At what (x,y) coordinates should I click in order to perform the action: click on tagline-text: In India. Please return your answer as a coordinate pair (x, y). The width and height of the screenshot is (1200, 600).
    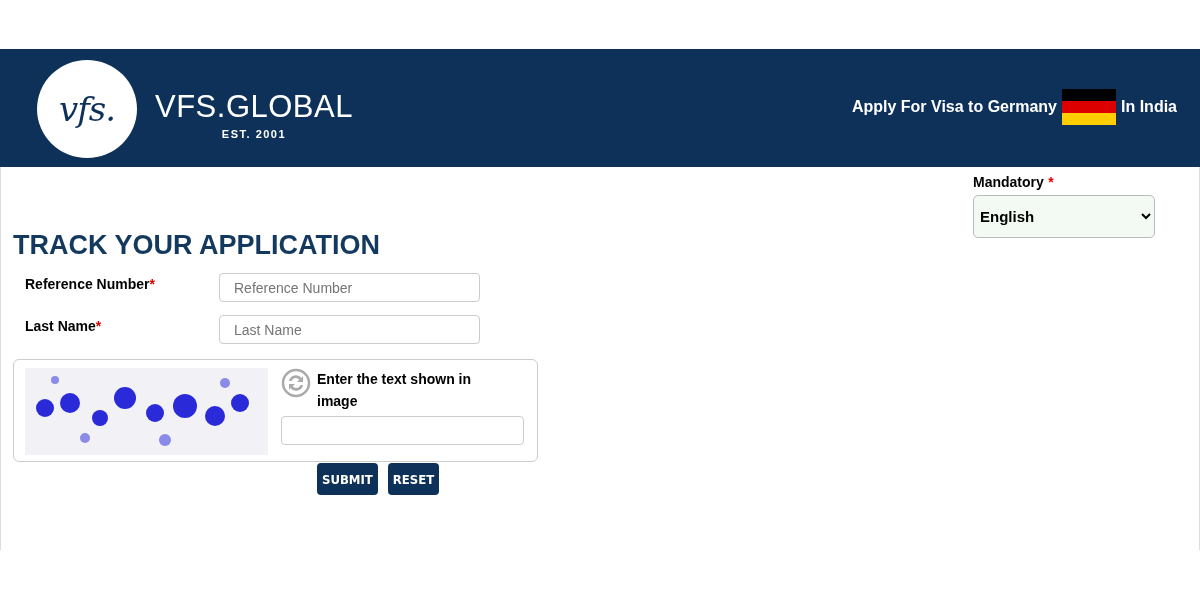
    Looking at the image, I should click on (1149, 107).